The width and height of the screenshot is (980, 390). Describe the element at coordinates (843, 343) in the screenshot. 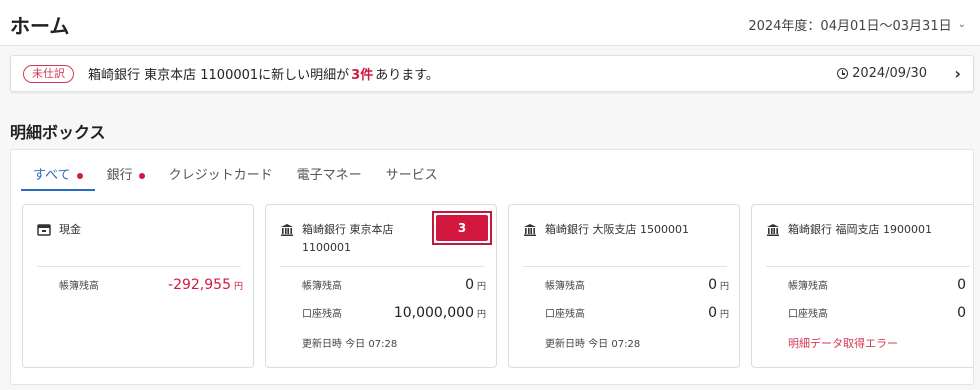

I see `fetch-error-link: 明細データ取得エラー` at that location.